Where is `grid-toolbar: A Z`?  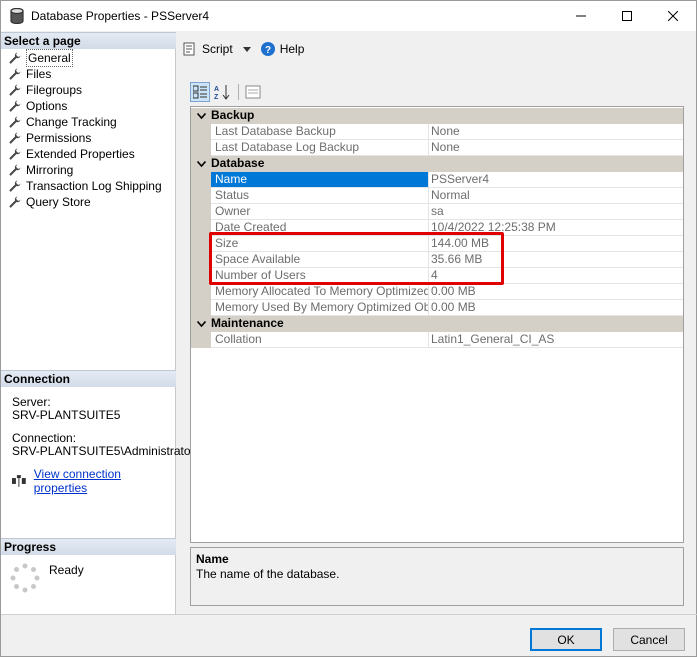
grid-toolbar: A Z is located at coordinates (227, 92).